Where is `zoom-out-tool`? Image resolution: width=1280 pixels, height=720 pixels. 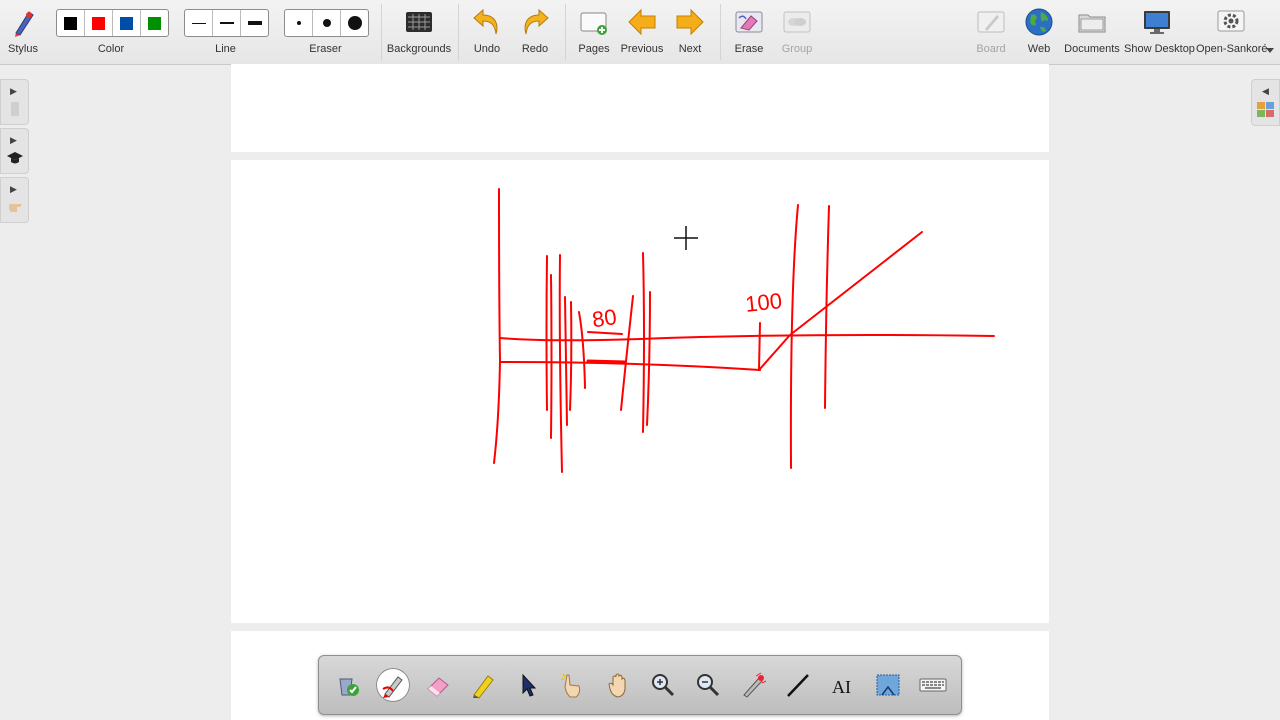 zoom-out-tool is located at coordinates (708, 685).